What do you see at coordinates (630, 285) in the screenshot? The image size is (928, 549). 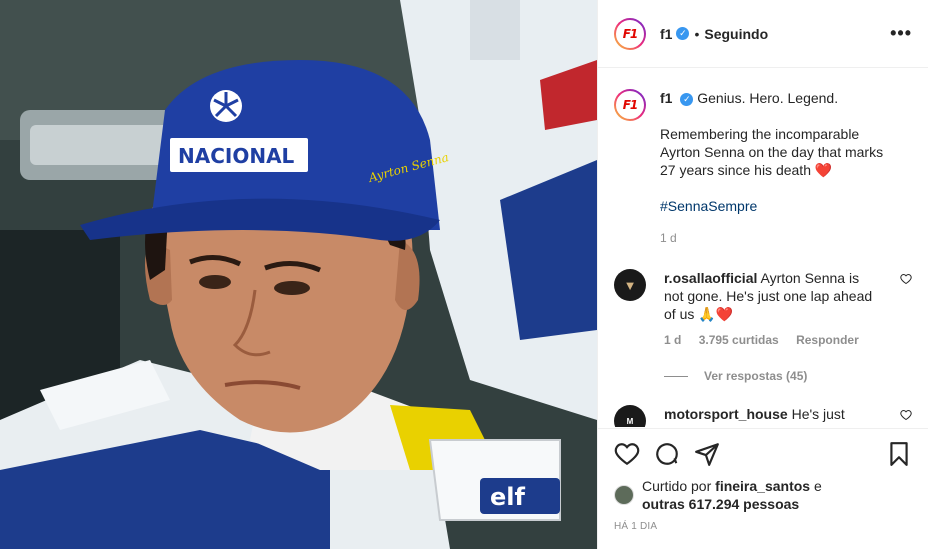 I see `commenter-avatar: ▼` at bounding box center [630, 285].